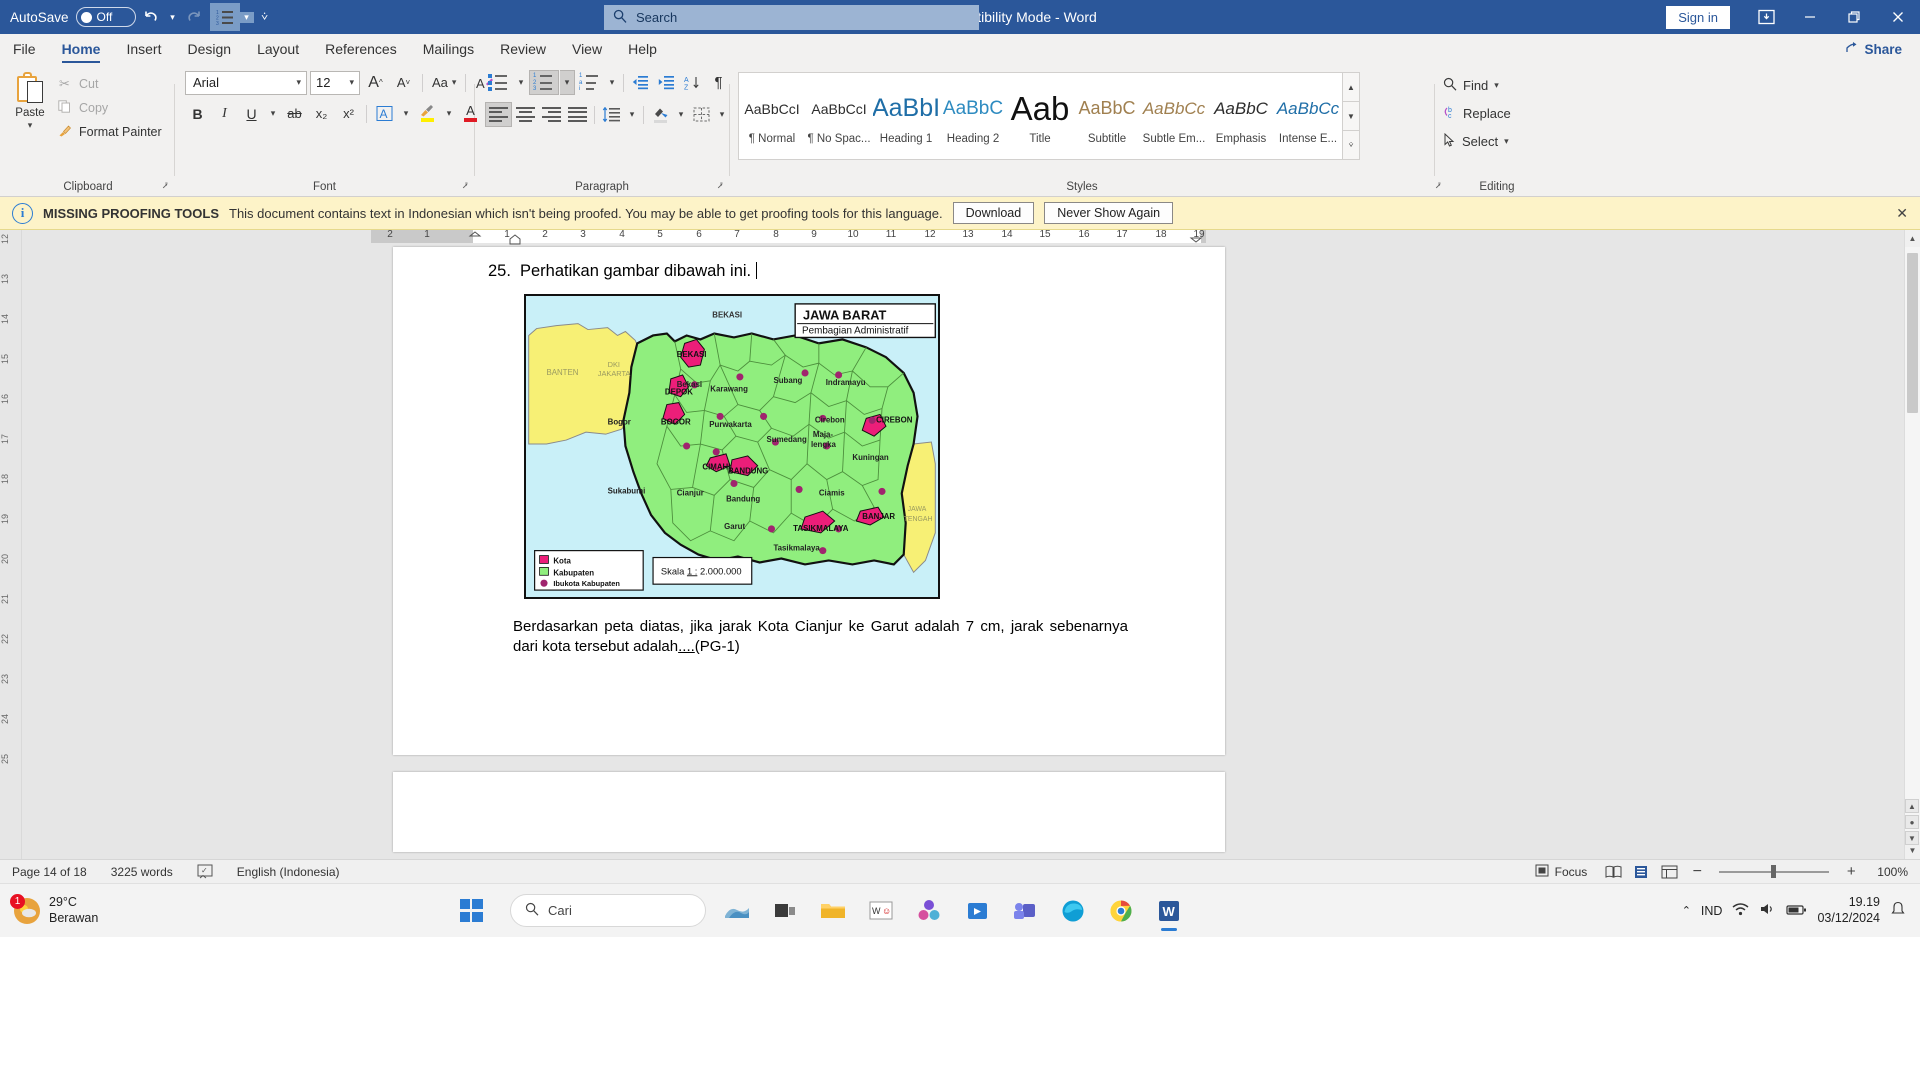 The width and height of the screenshot is (1920, 1080). I want to click on style-heading-1: AaBbI Heading 1, so click(906, 116).